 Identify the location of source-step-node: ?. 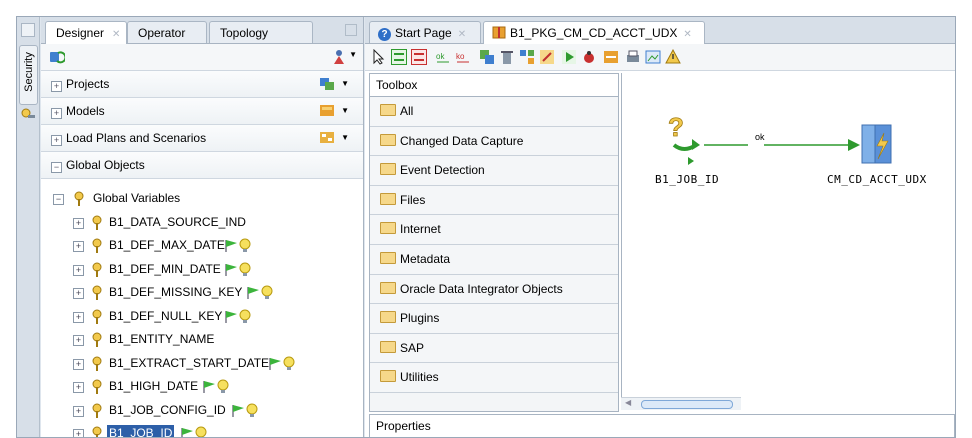
(684, 138).